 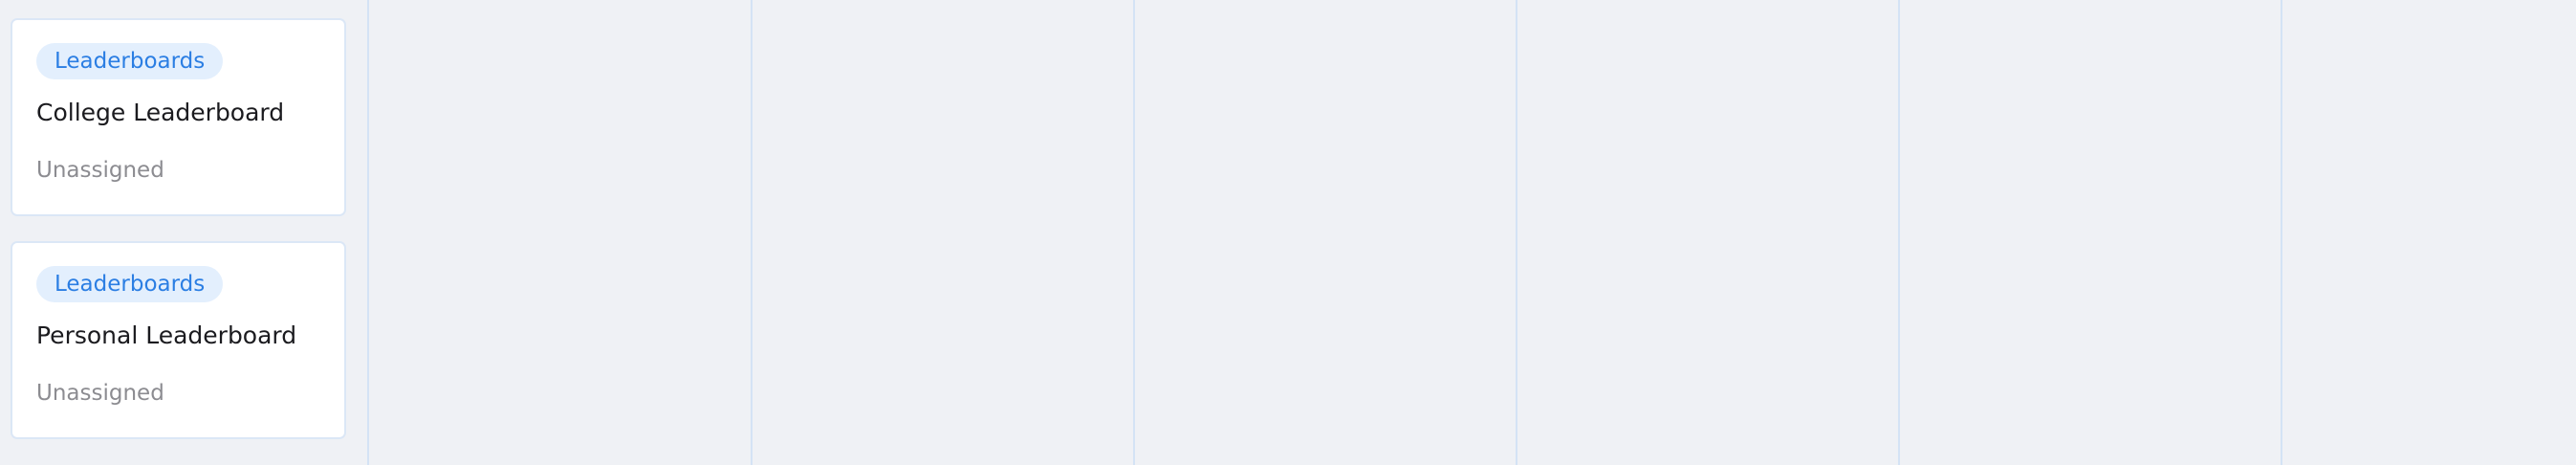 What do you see at coordinates (160, 112) in the screenshot?
I see `card-title: College Leaderboard` at bounding box center [160, 112].